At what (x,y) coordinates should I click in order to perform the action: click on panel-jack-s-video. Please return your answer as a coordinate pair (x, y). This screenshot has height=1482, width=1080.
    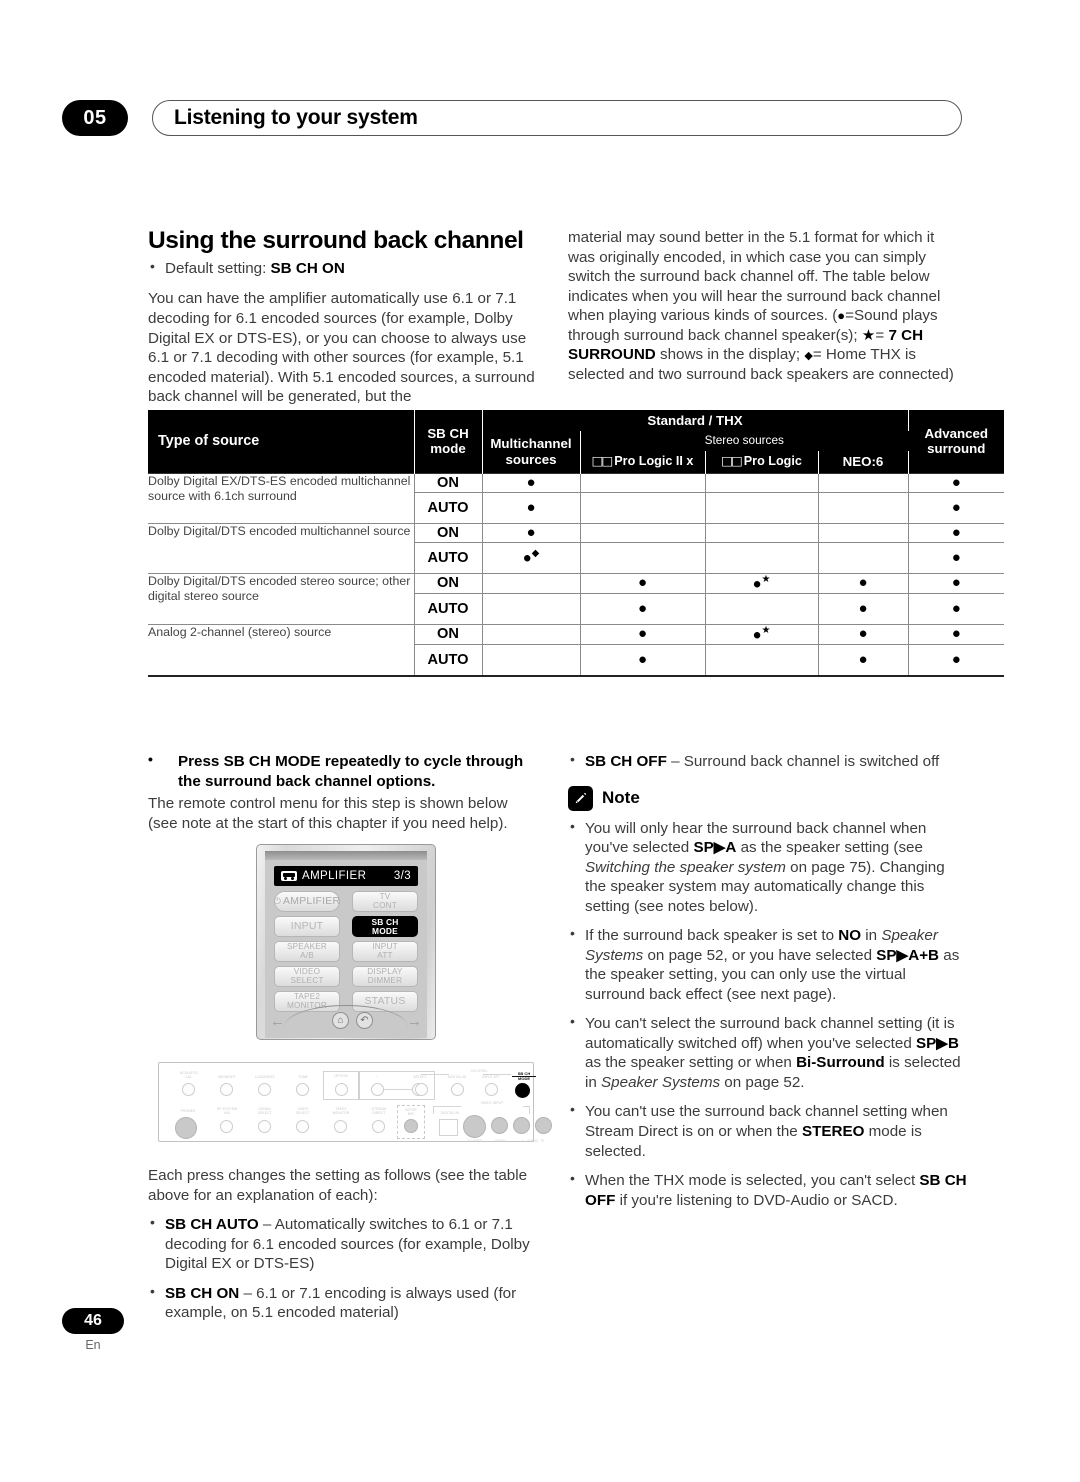
    Looking at the image, I should click on (474, 1126).